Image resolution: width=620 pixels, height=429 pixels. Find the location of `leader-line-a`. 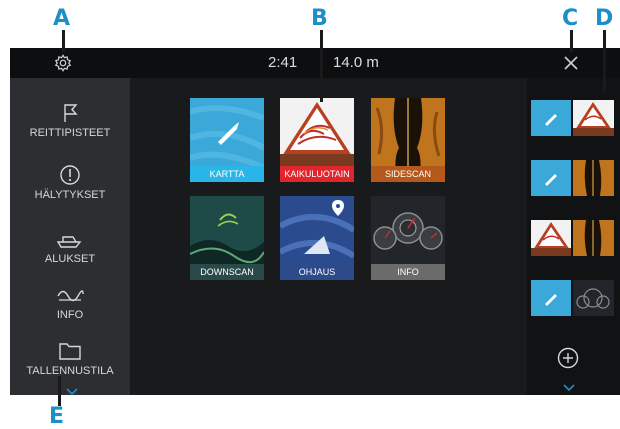

leader-line-a is located at coordinates (63, 41).